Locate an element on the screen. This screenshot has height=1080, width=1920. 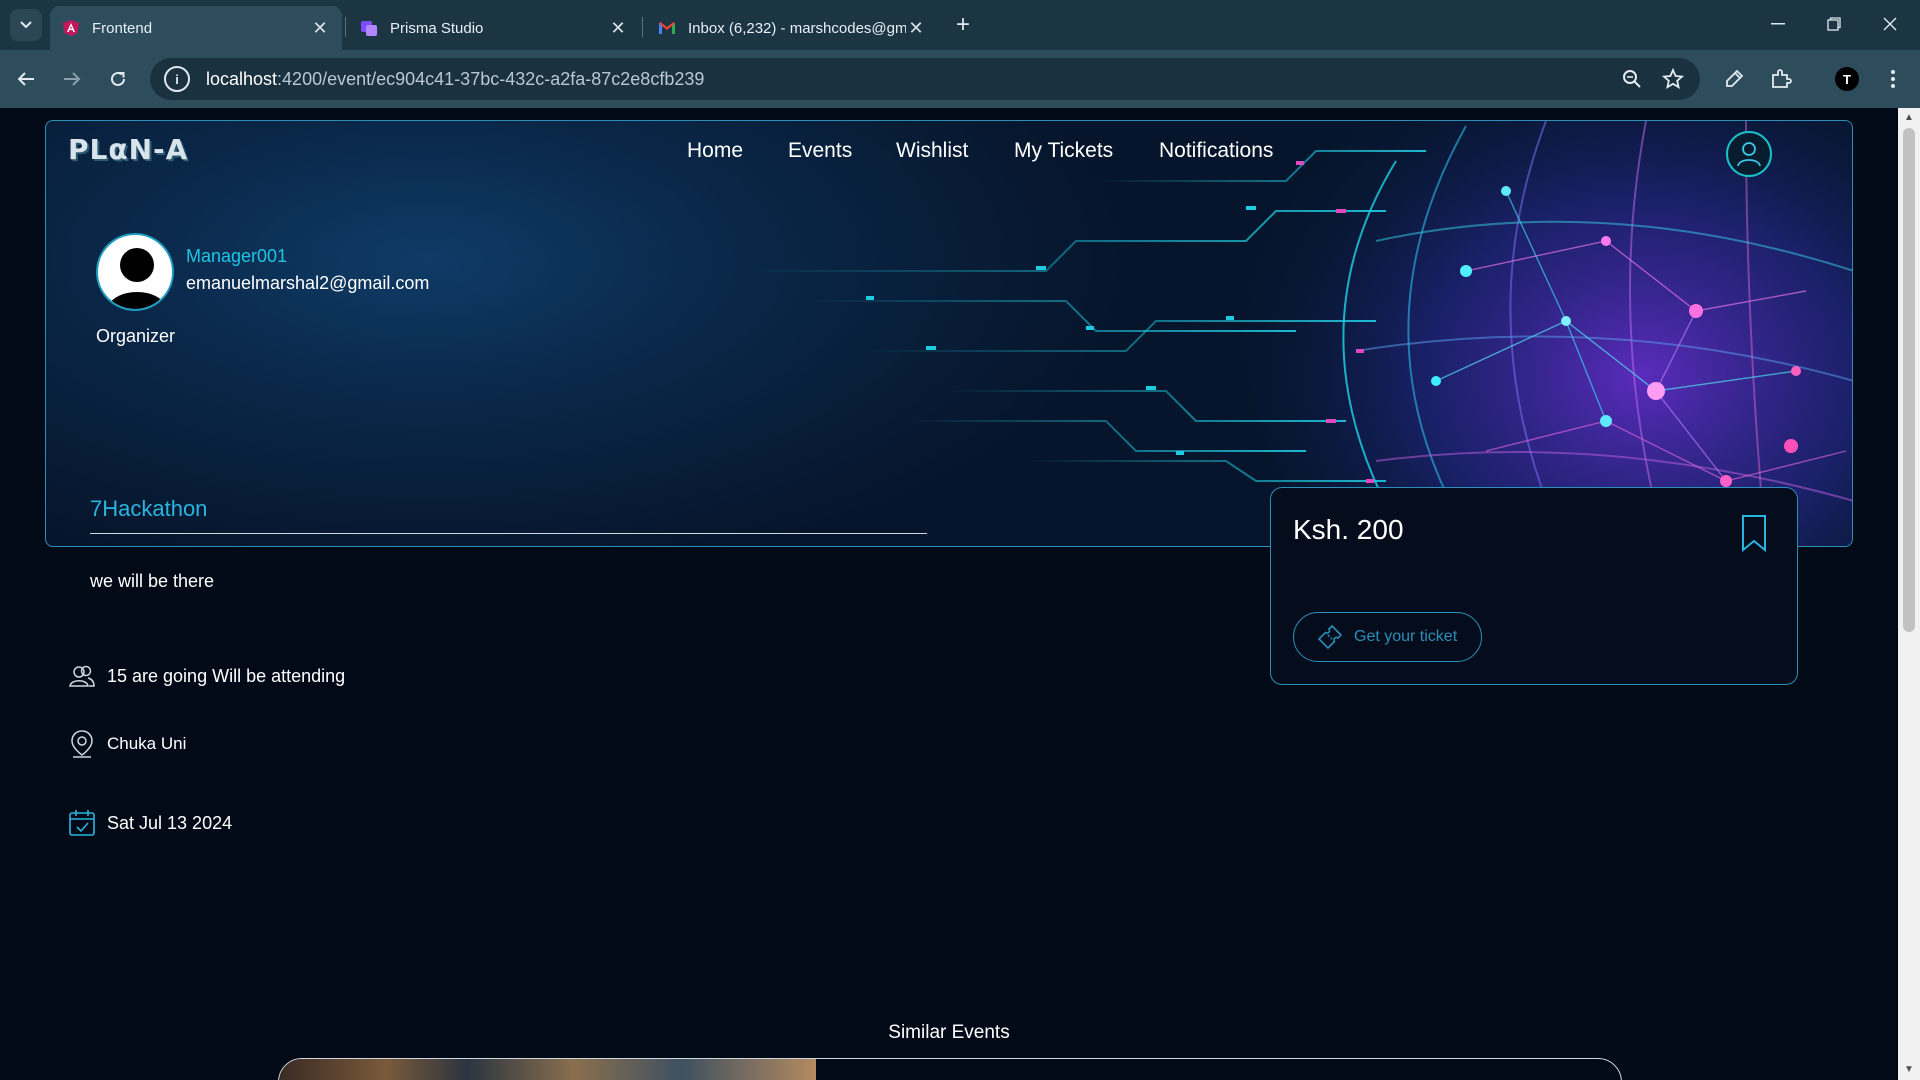
event-title: 7Hackathon is located at coordinates (149, 508).